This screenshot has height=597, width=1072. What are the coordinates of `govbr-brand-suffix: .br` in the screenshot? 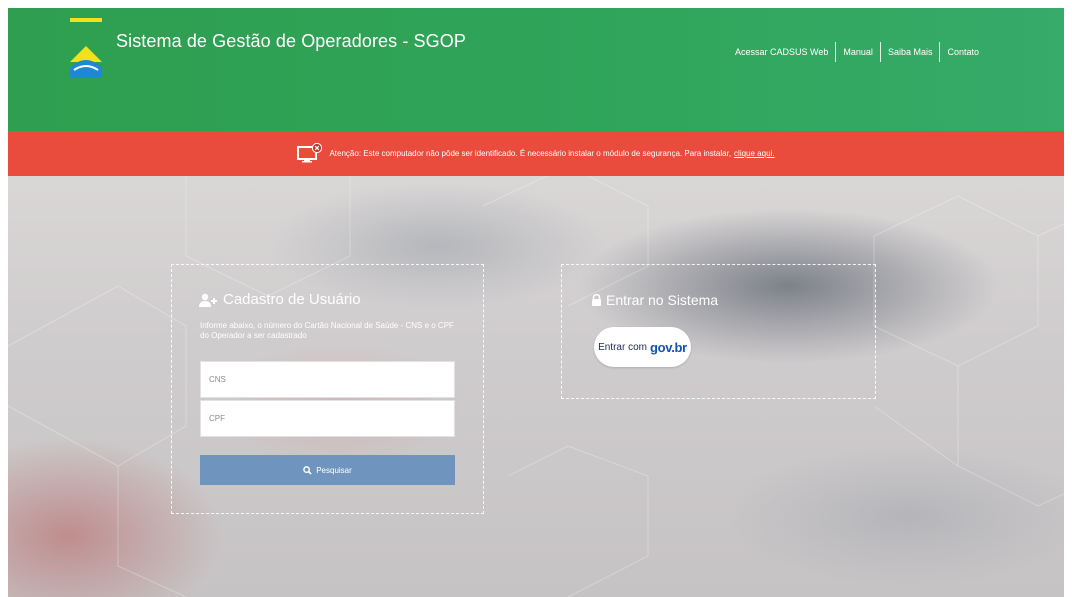 It's located at (679, 347).